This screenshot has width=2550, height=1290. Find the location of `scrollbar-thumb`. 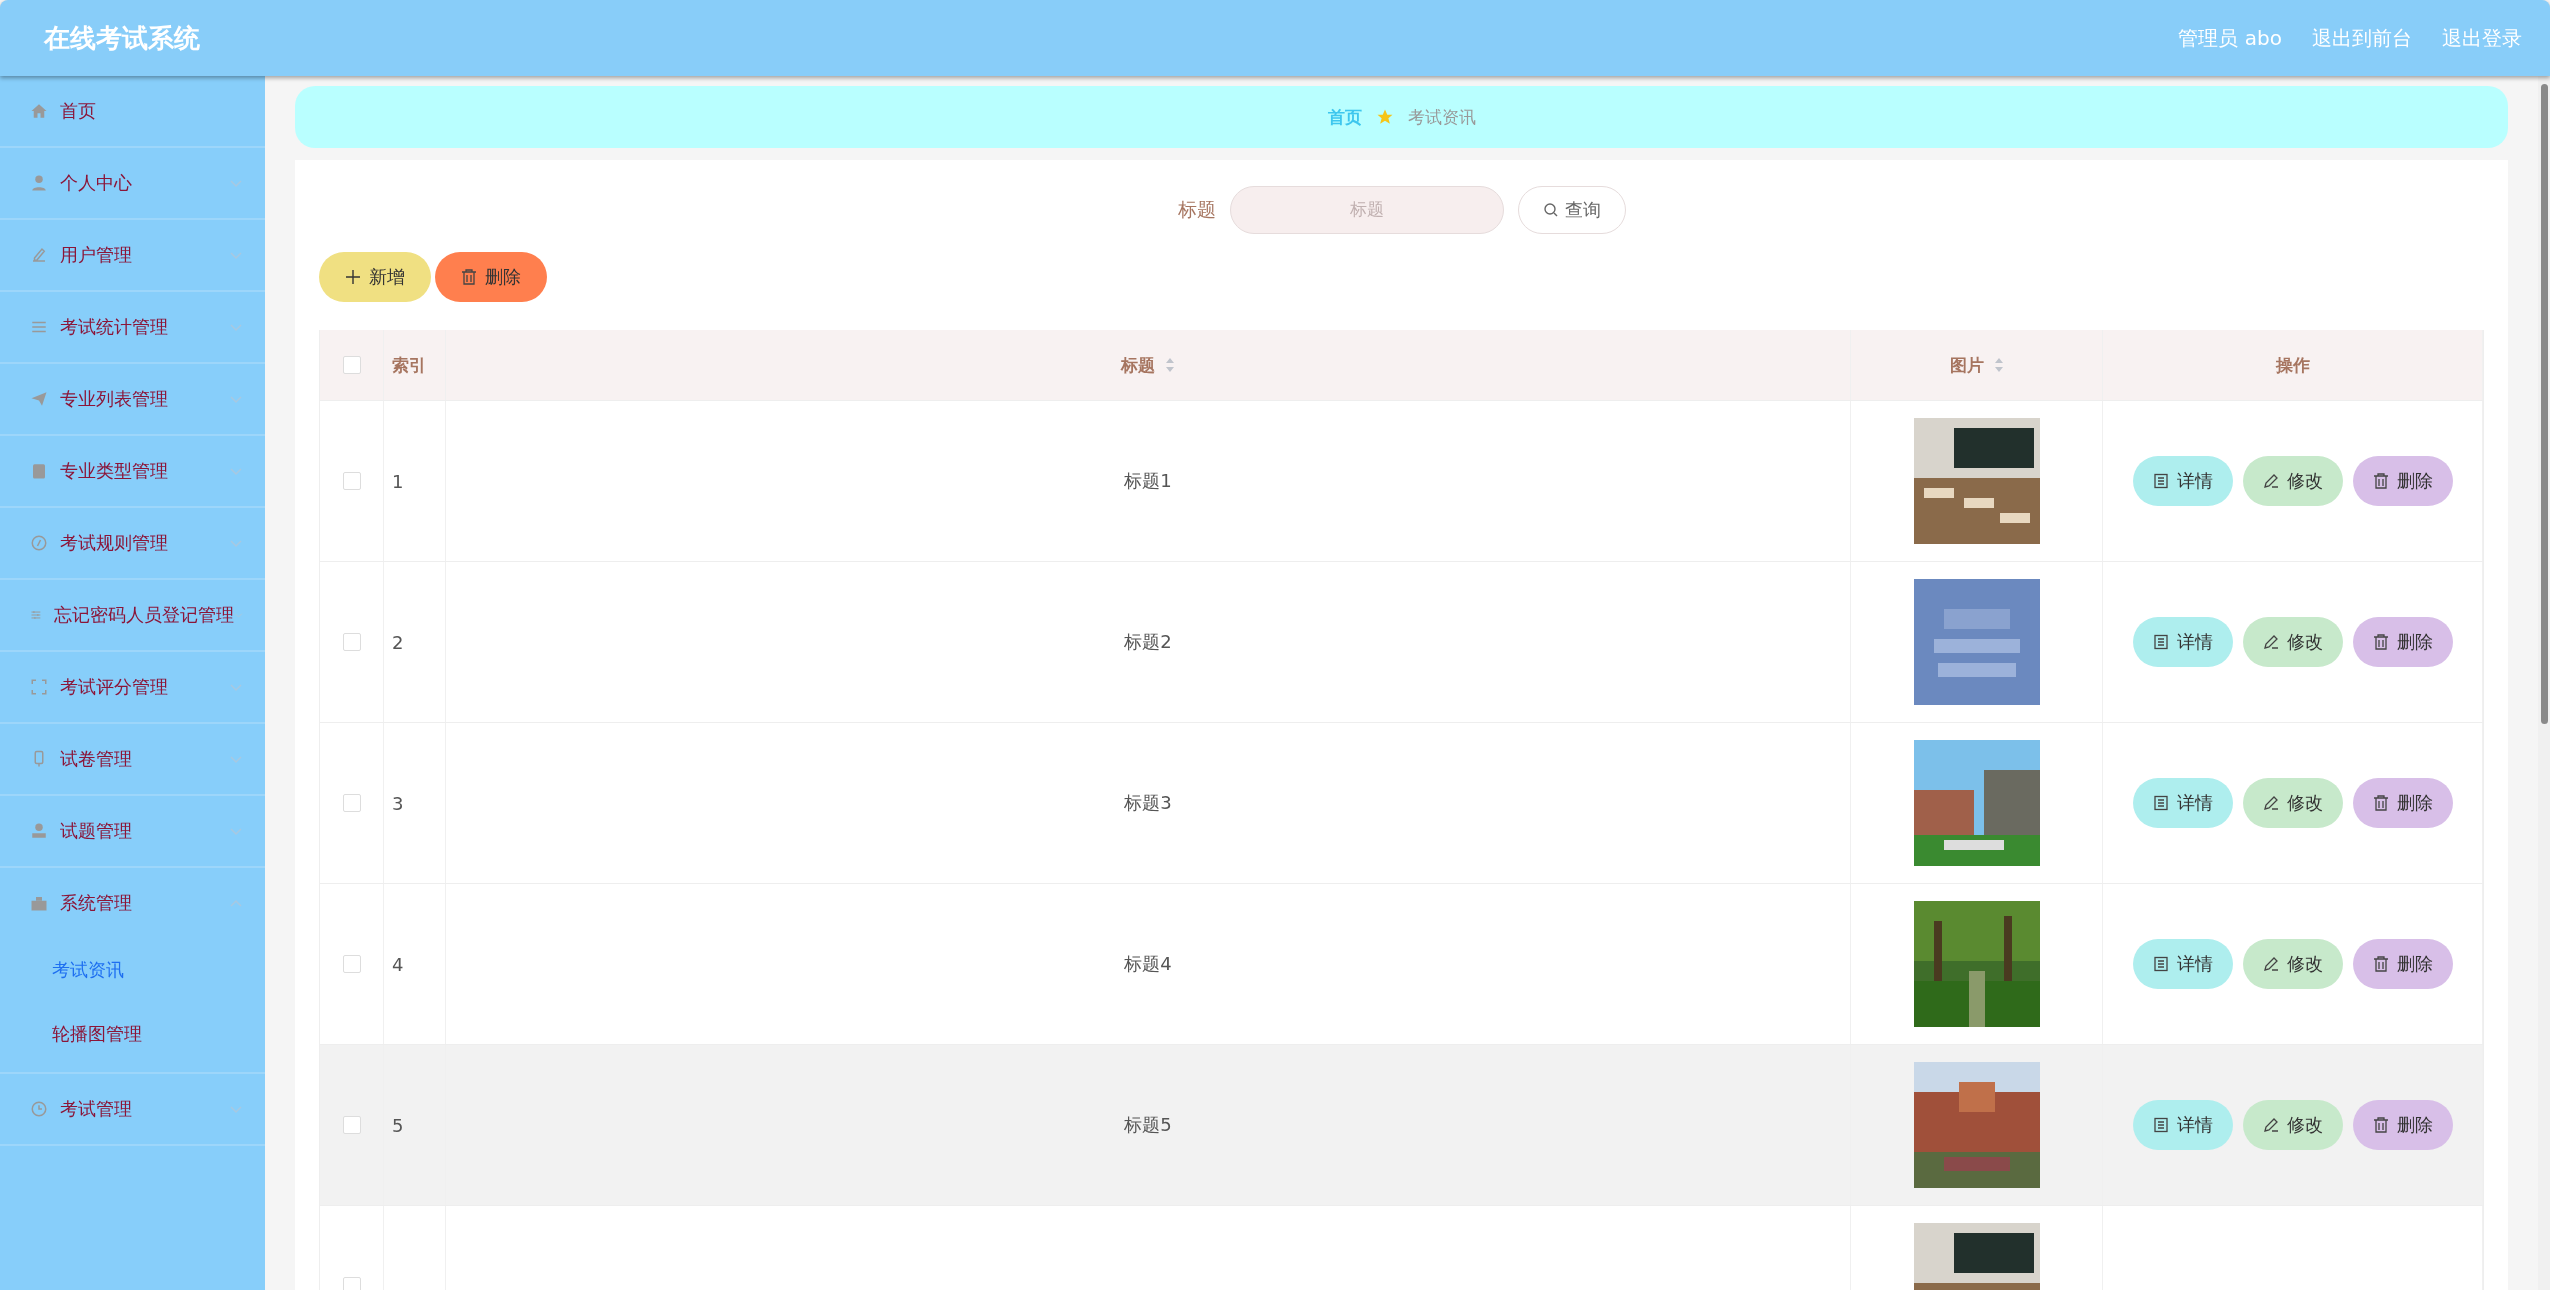

scrollbar-thumb is located at coordinates (2544, 404).